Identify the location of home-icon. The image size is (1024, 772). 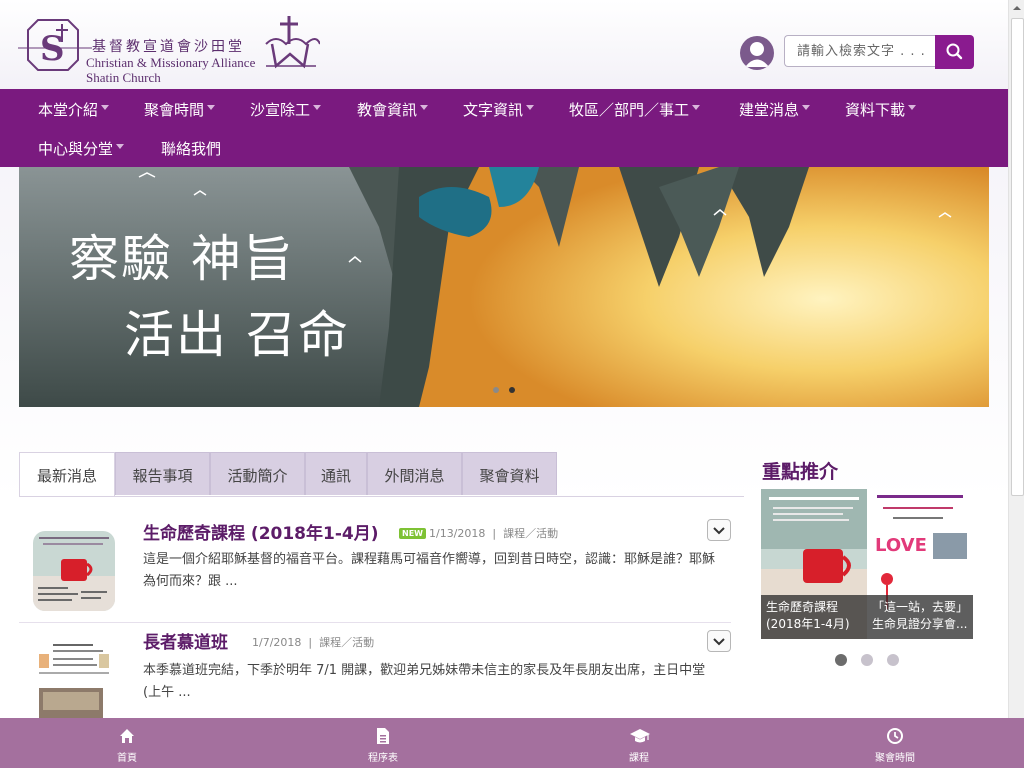
(127, 736).